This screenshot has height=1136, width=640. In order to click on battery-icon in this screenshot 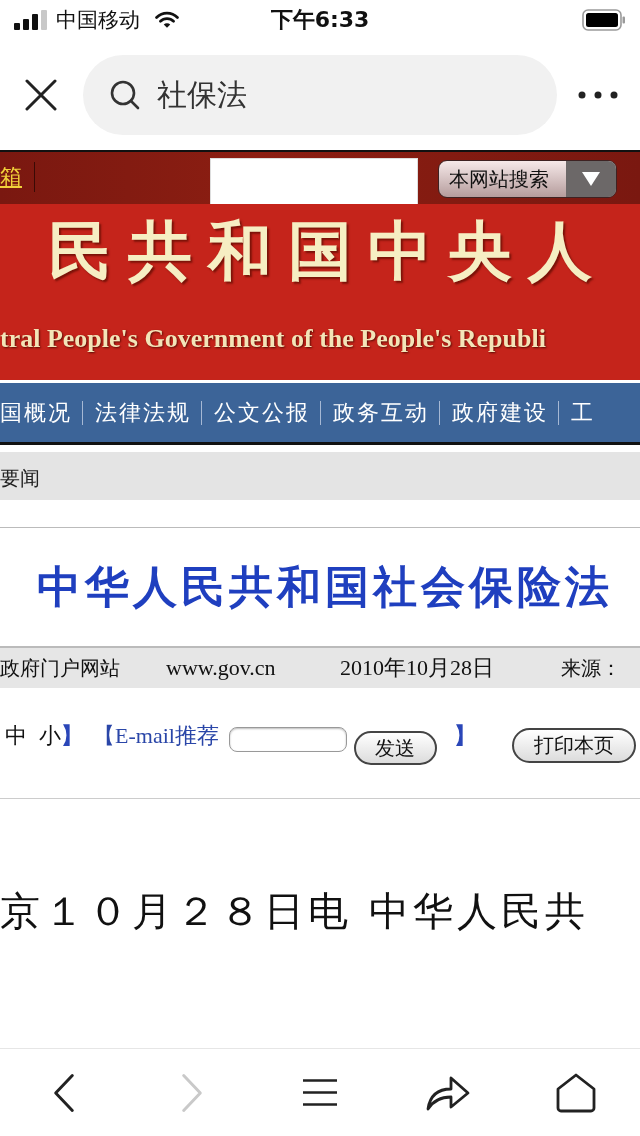, I will do `click(604, 20)`.